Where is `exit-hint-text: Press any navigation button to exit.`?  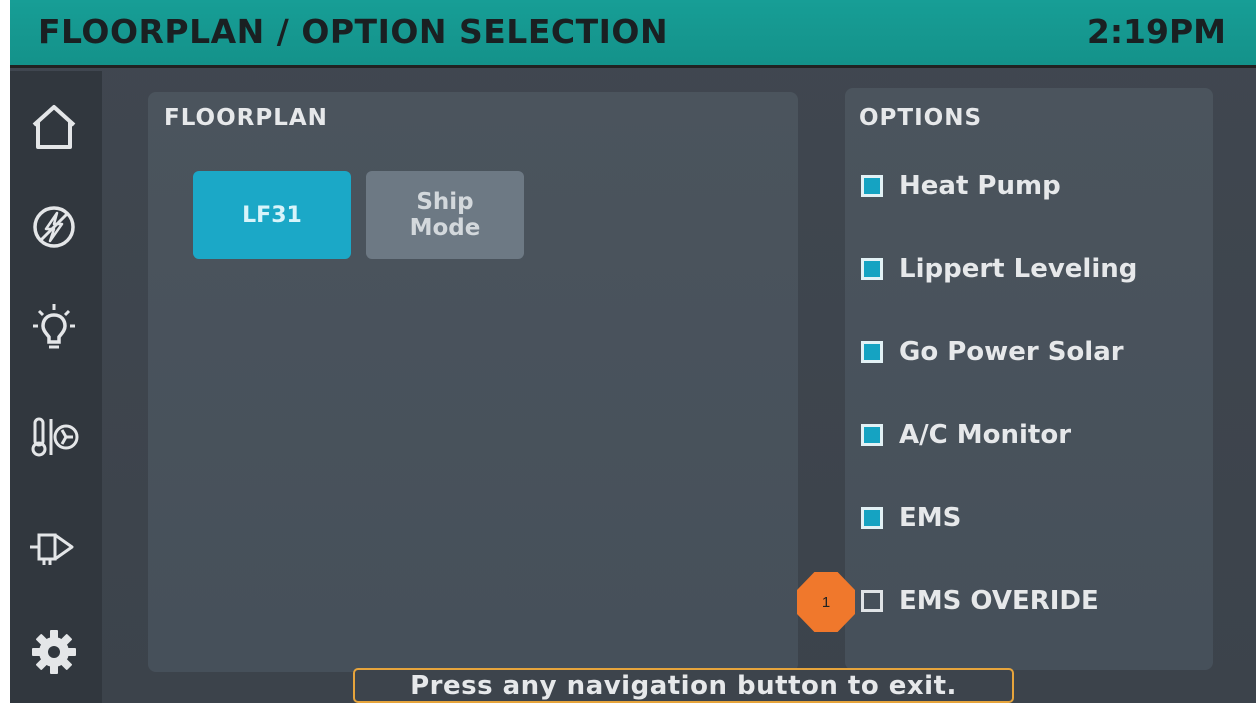
exit-hint-text: Press any navigation button to exit. is located at coordinates (683, 685).